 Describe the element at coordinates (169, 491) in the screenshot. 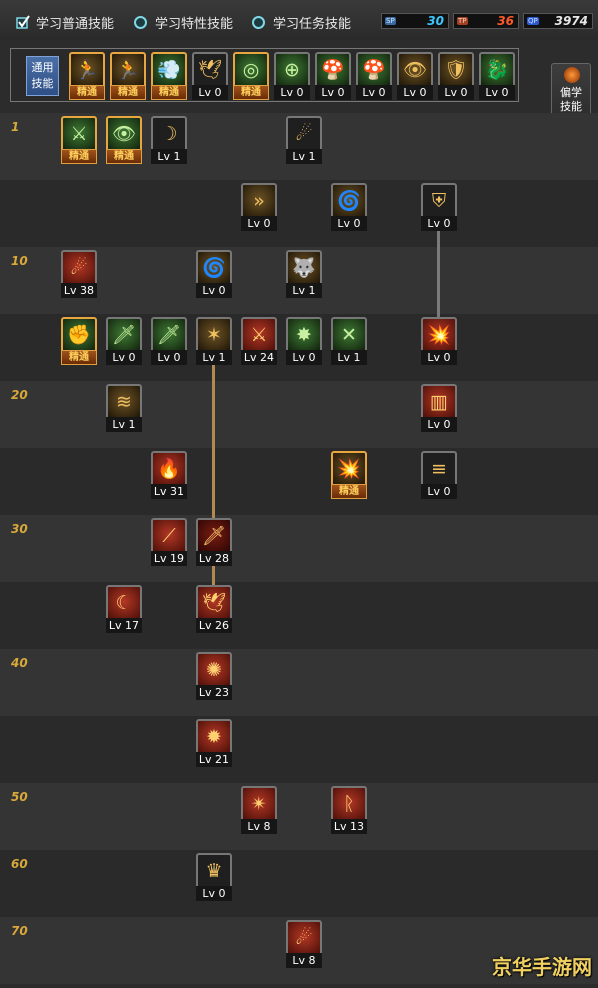

I see `skill-level: Lv 31` at that location.